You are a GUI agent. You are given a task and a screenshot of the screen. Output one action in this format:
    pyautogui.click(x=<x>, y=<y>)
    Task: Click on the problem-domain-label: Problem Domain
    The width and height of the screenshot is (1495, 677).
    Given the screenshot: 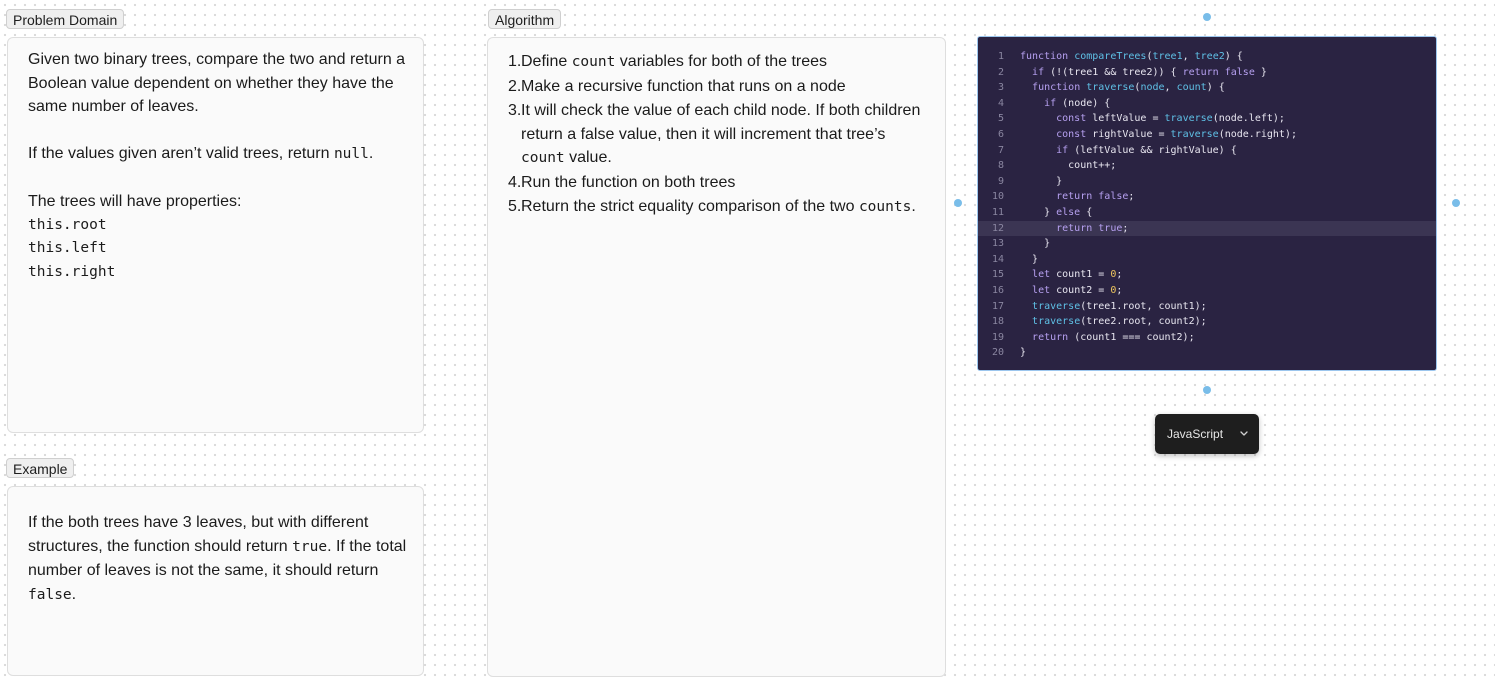 What is the action you would take?
    pyautogui.click(x=65, y=19)
    